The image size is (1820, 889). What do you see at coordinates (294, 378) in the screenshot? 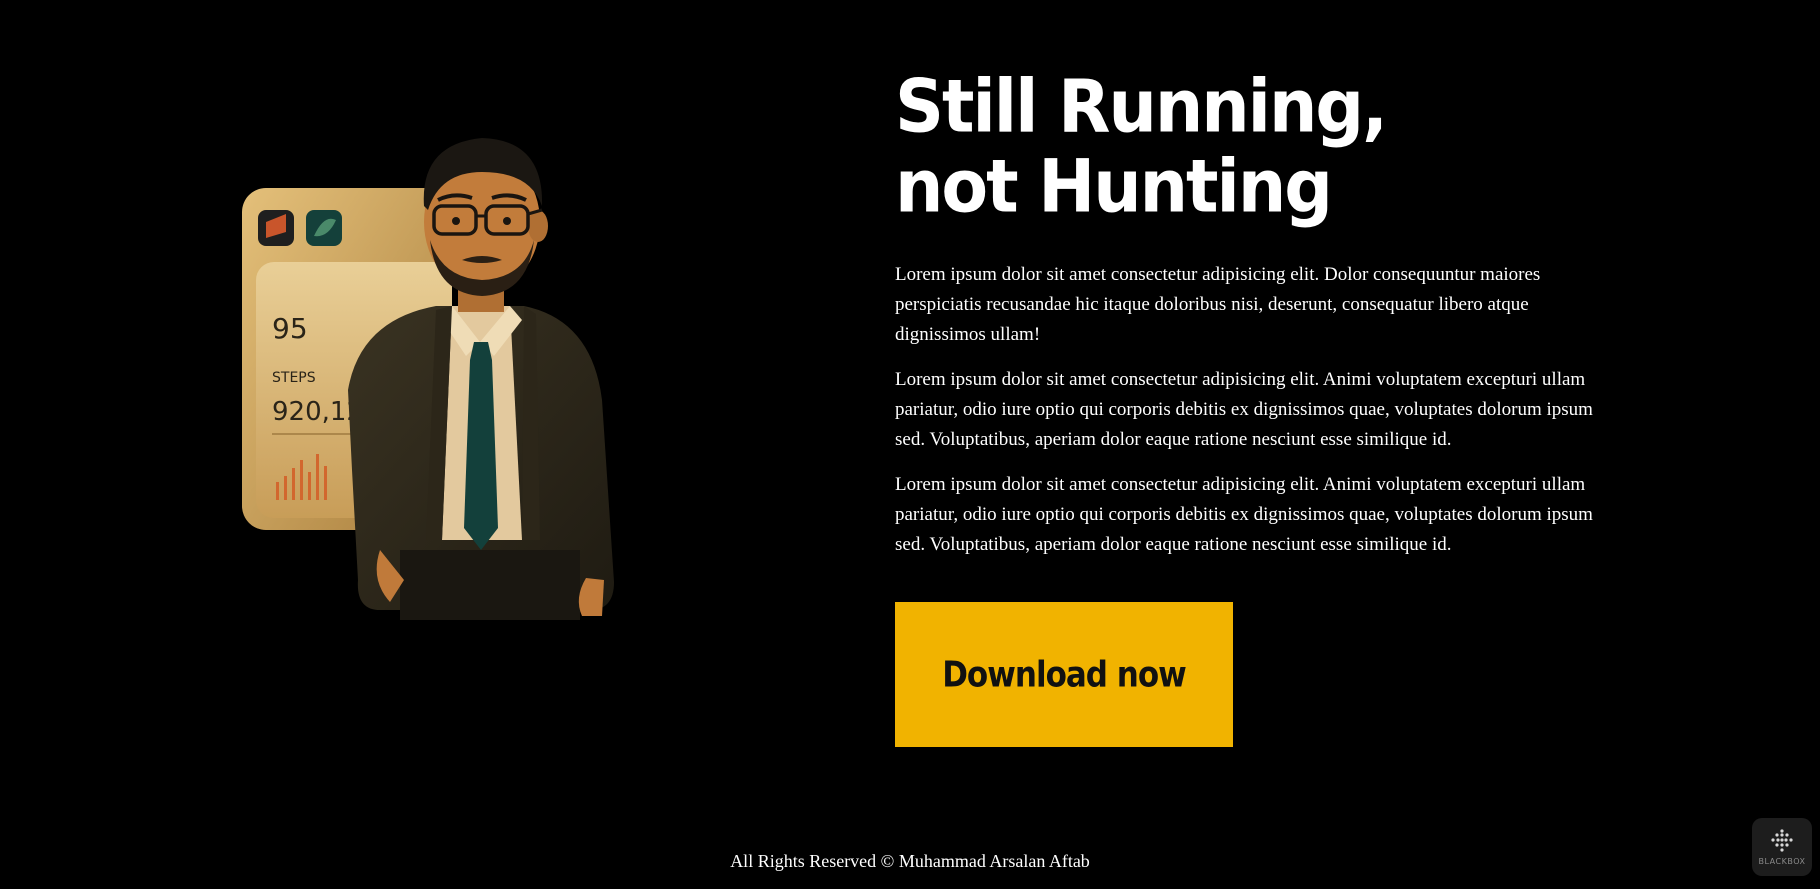
I see `card-steps-label: STEPS` at bounding box center [294, 378].